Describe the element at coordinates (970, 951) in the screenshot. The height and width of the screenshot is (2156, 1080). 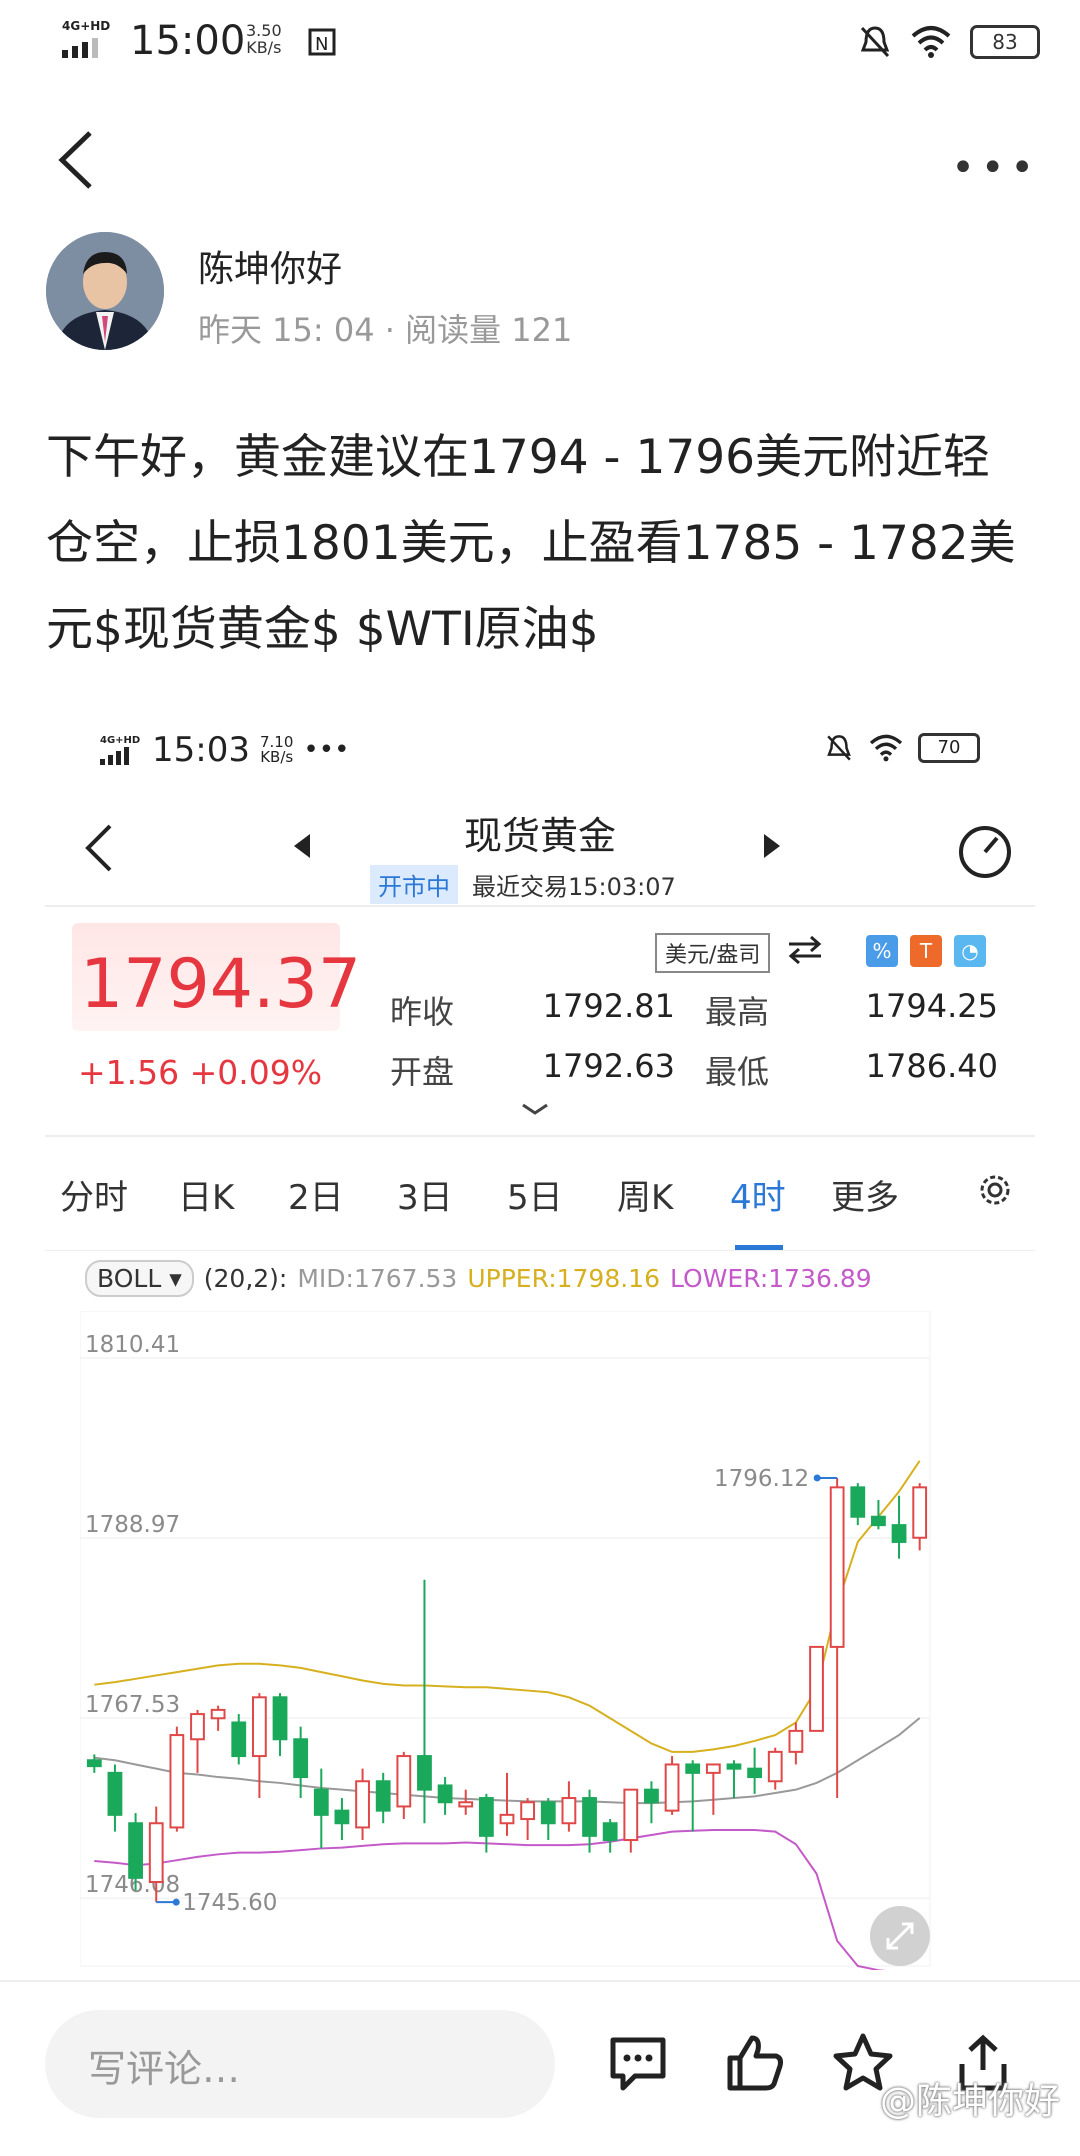
I see `pie-icon: ◔` at that location.